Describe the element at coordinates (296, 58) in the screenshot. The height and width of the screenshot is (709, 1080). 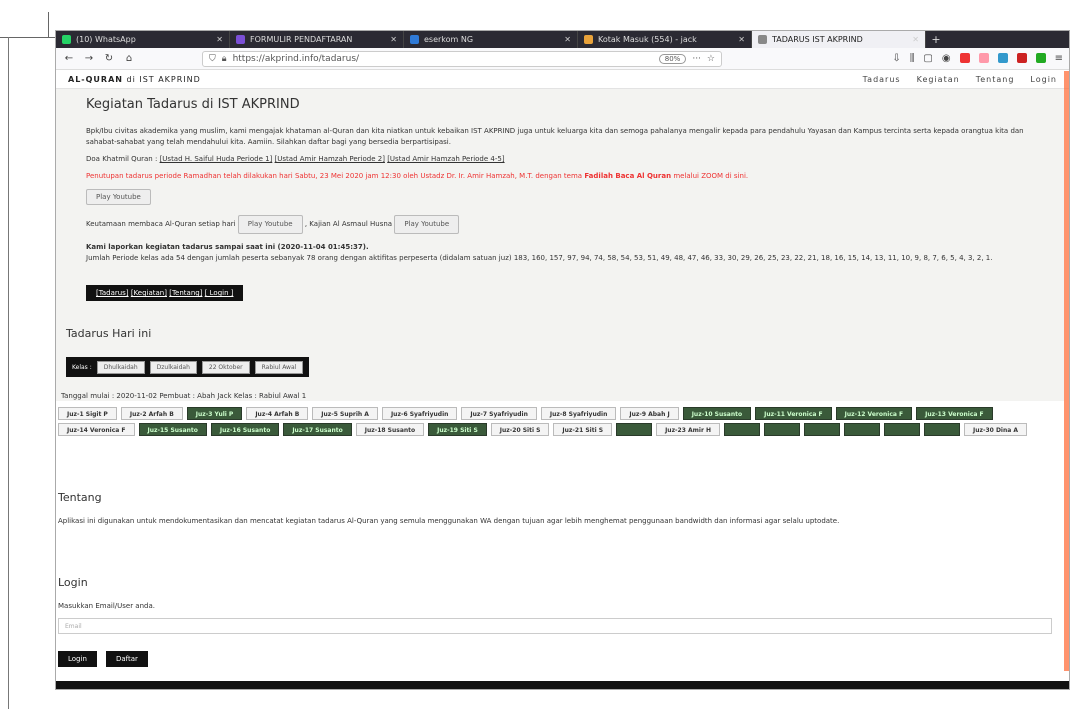
I see `url-text: https://akprind.info/tadarus/` at that location.